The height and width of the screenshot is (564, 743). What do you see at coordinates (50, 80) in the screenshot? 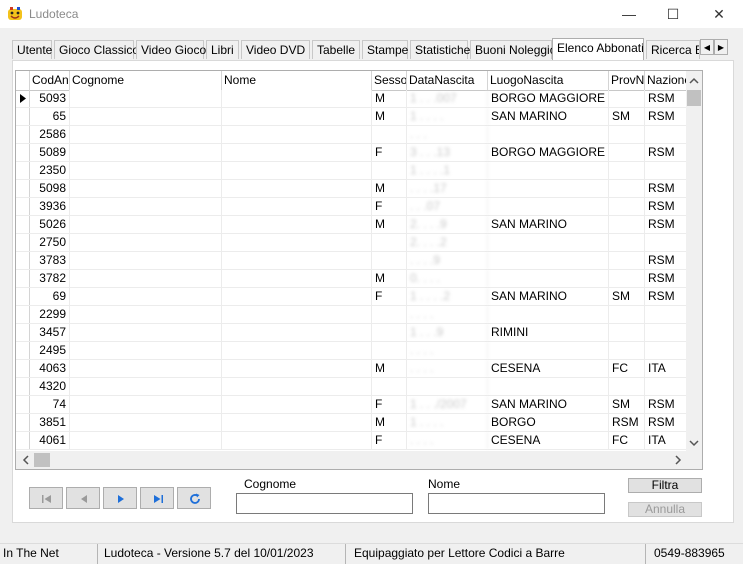
I see `header-codana: CodAna` at bounding box center [50, 80].